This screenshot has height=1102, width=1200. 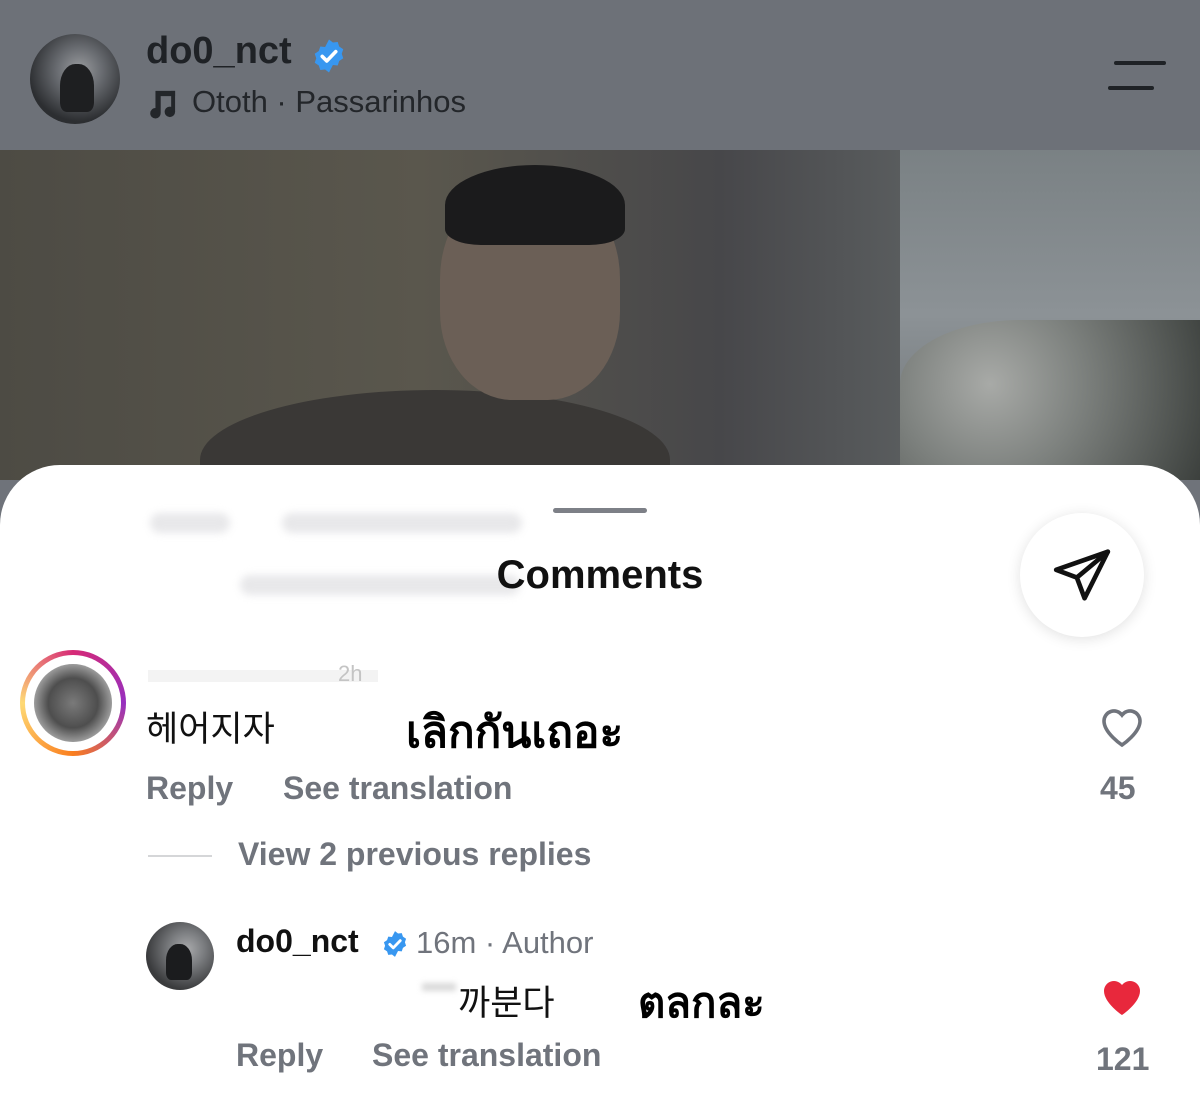 I want to click on audio-track: Ototh · Passarinhos, so click(x=329, y=102).